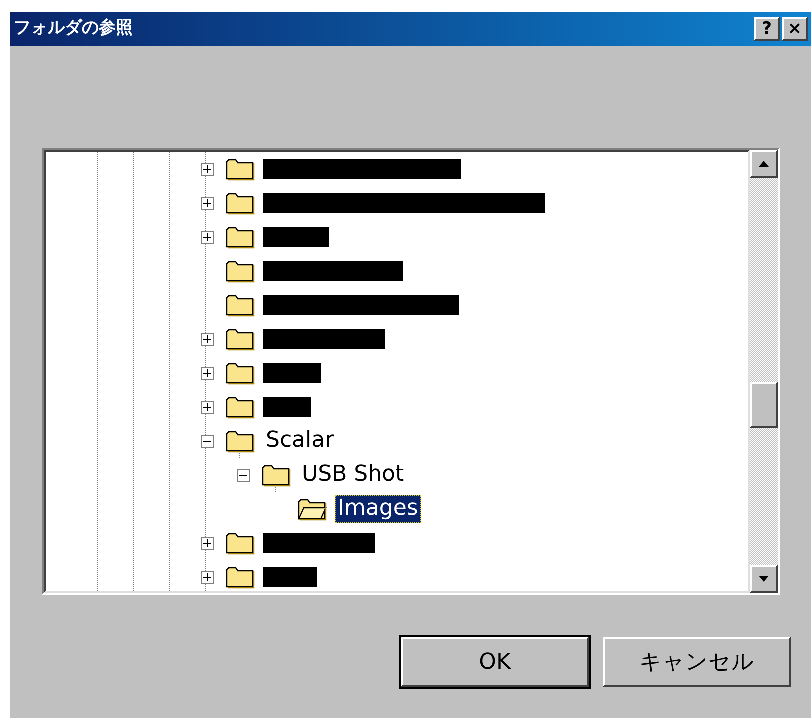  I want to click on folder-label: Images, so click(378, 509).